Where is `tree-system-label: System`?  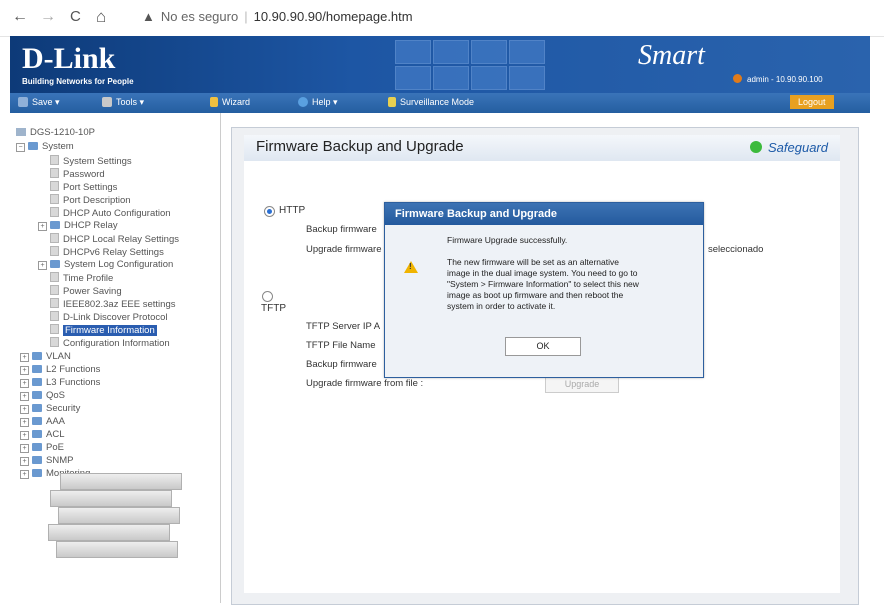
tree-system-label: System is located at coordinates (58, 146).